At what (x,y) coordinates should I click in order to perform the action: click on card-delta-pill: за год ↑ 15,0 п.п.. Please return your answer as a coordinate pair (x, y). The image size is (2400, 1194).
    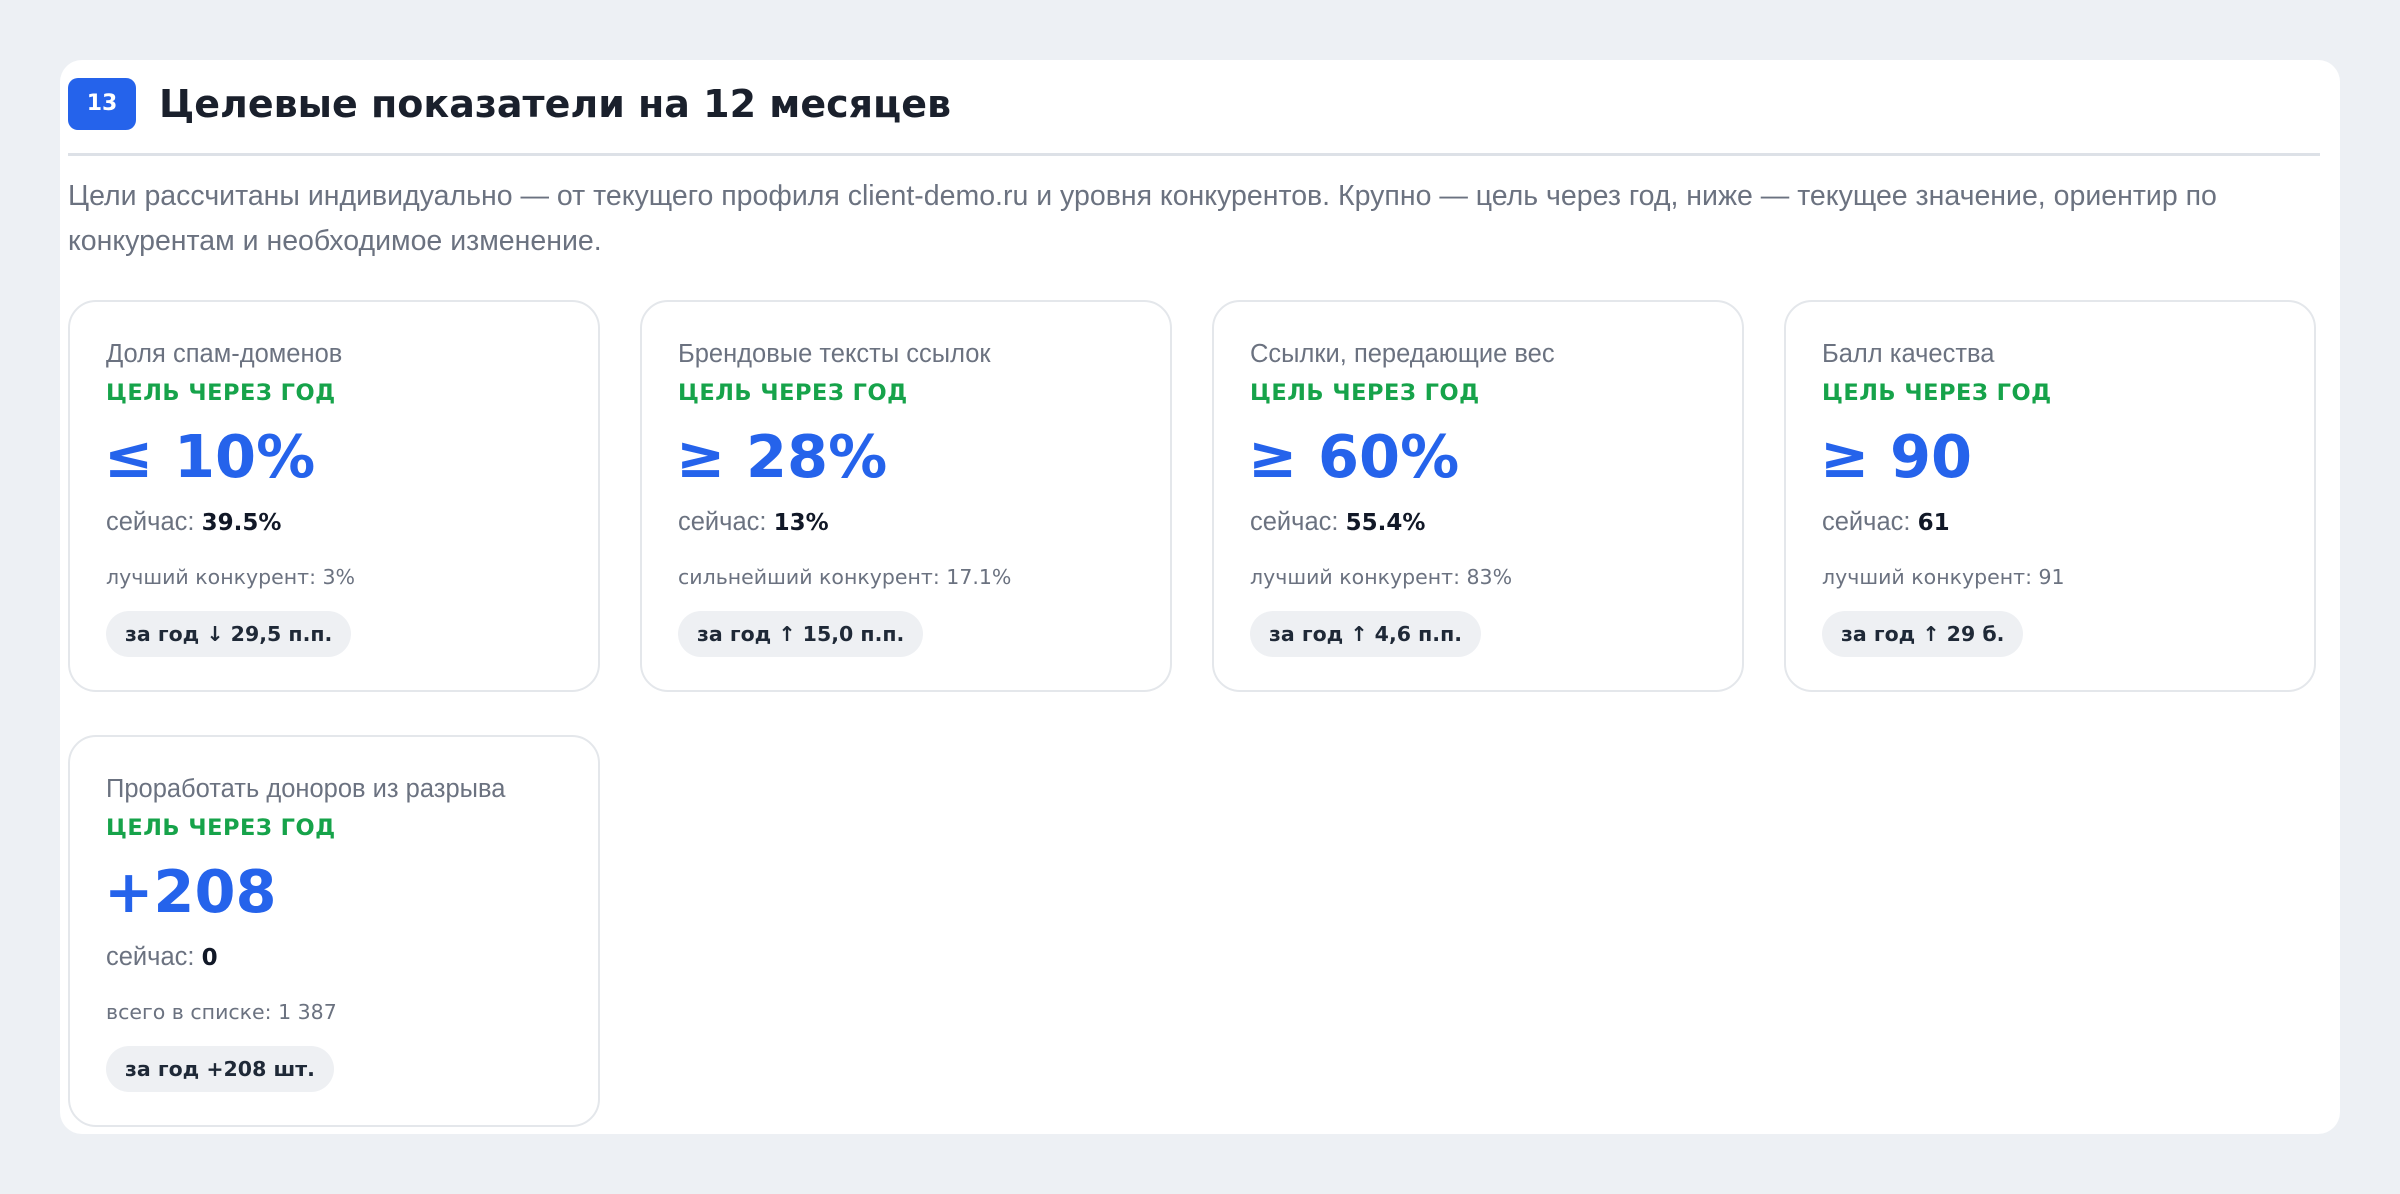
    Looking at the image, I should click on (801, 634).